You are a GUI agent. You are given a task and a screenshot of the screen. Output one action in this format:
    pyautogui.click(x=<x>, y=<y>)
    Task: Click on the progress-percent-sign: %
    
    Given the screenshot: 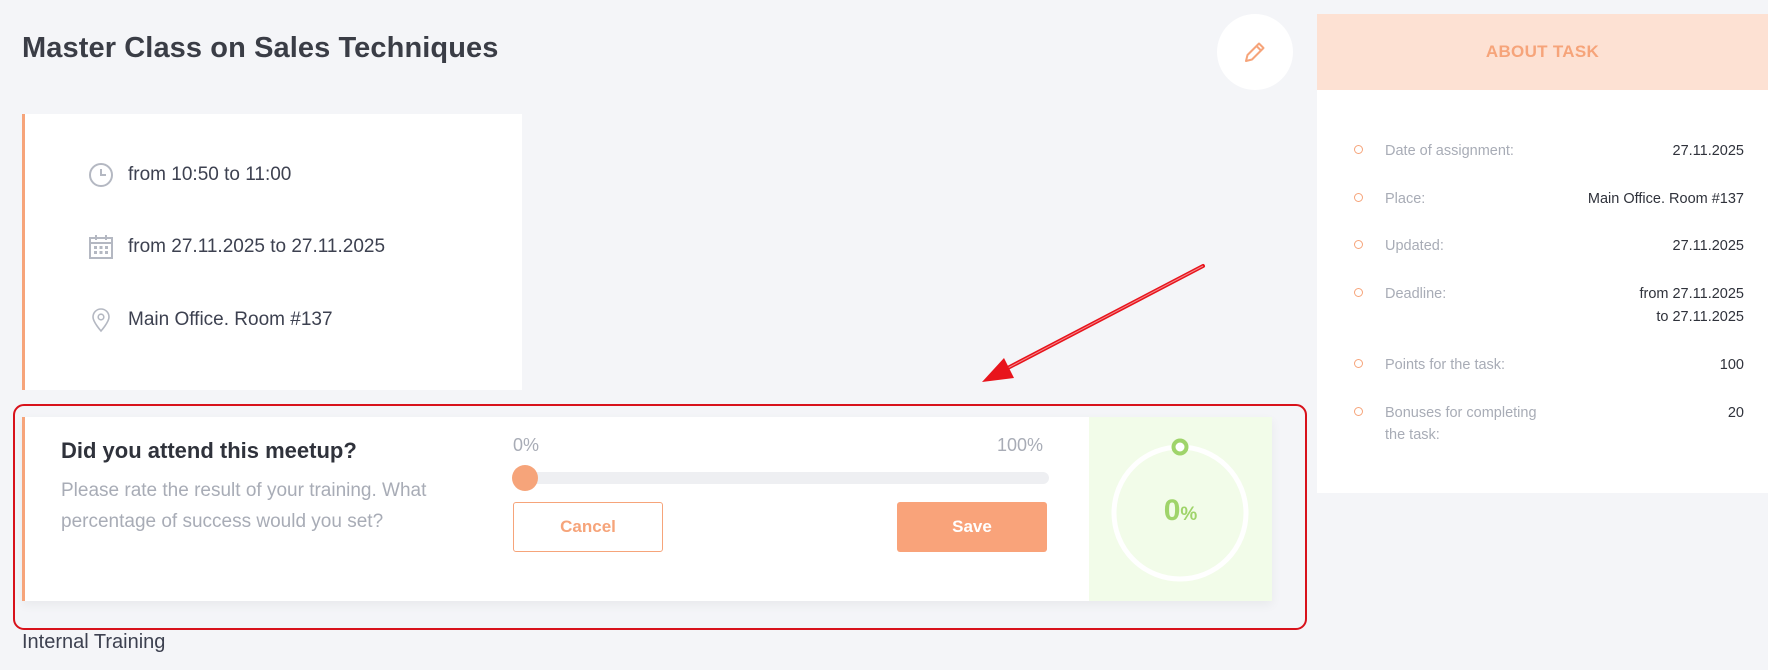 What is the action you would take?
    pyautogui.click(x=1189, y=514)
    